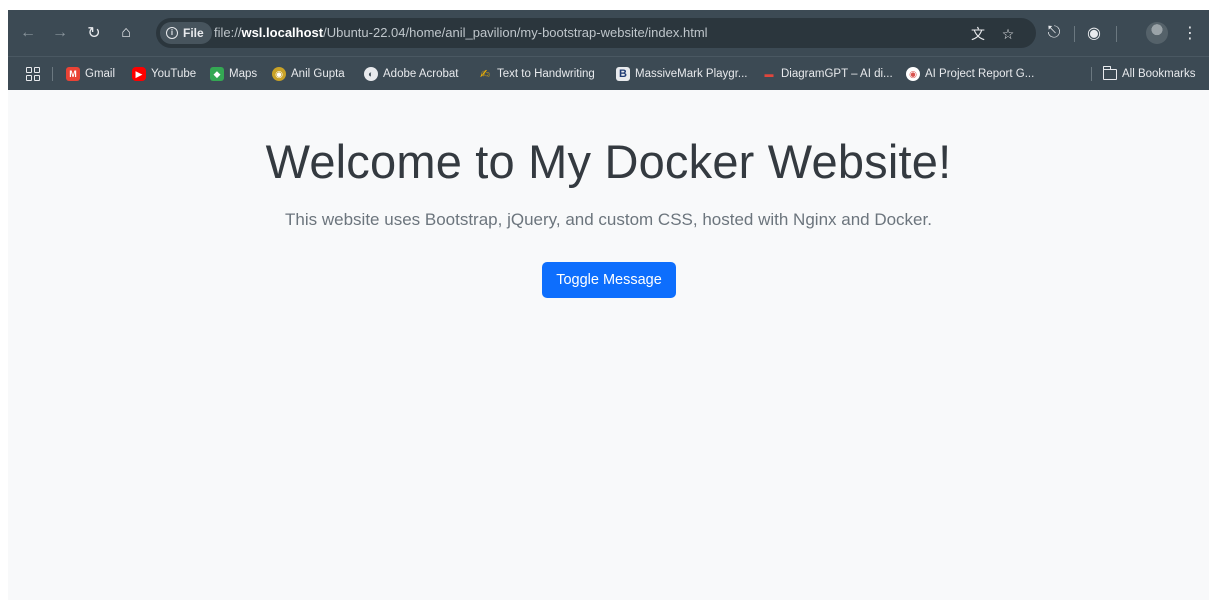  I want to click on ai-project-report-icon: ◉, so click(913, 74).